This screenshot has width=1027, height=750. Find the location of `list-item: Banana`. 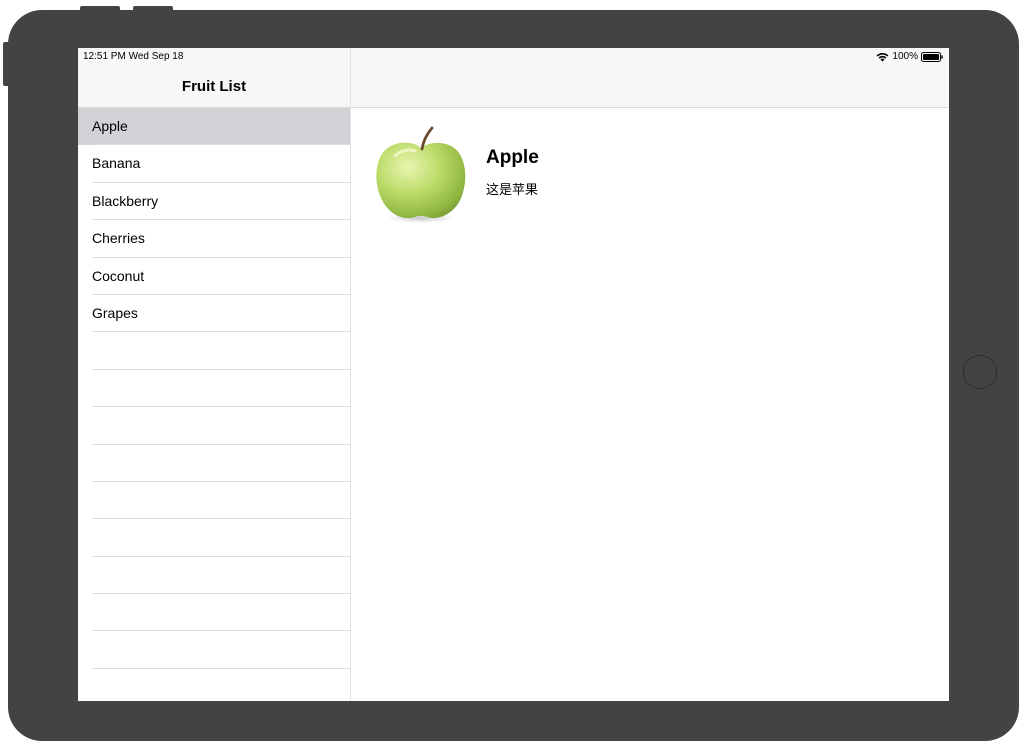

list-item: Banana is located at coordinates (214, 164).